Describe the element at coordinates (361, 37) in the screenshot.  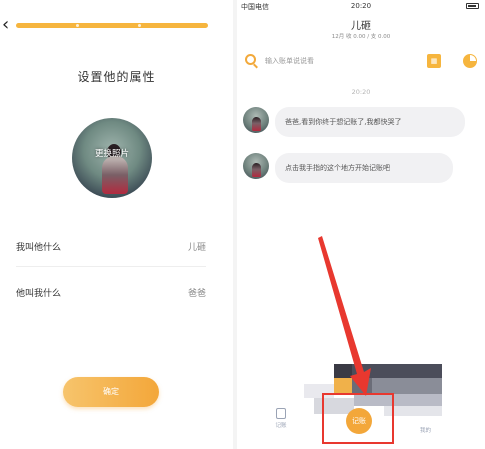
I see `month-summary: 12月 收 0.00 / 支 0.00` at that location.